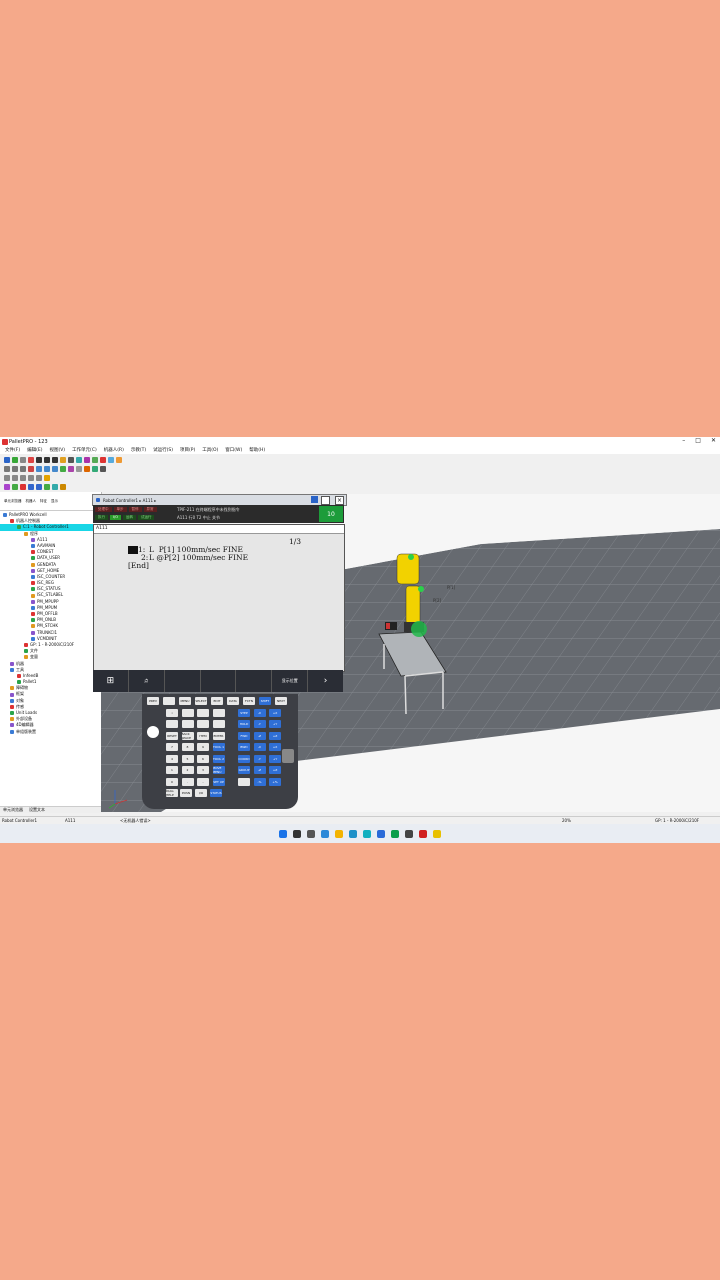 Image resolution: width=720 pixels, height=1280 pixels. Describe the element at coordinates (311, 833) in the screenshot. I see `taskview-icon` at that location.